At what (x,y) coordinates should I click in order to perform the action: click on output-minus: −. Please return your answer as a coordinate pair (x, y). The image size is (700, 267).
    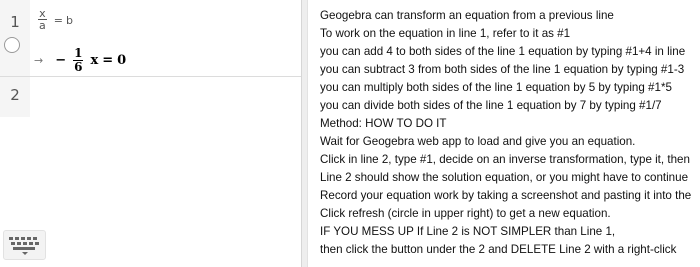
    Looking at the image, I should click on (61, 60).